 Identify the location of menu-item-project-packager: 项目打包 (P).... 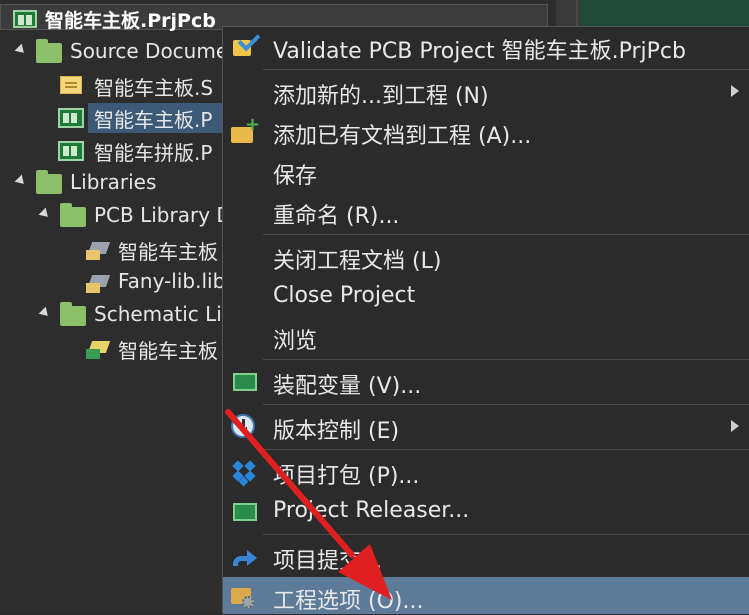
(486, 472).